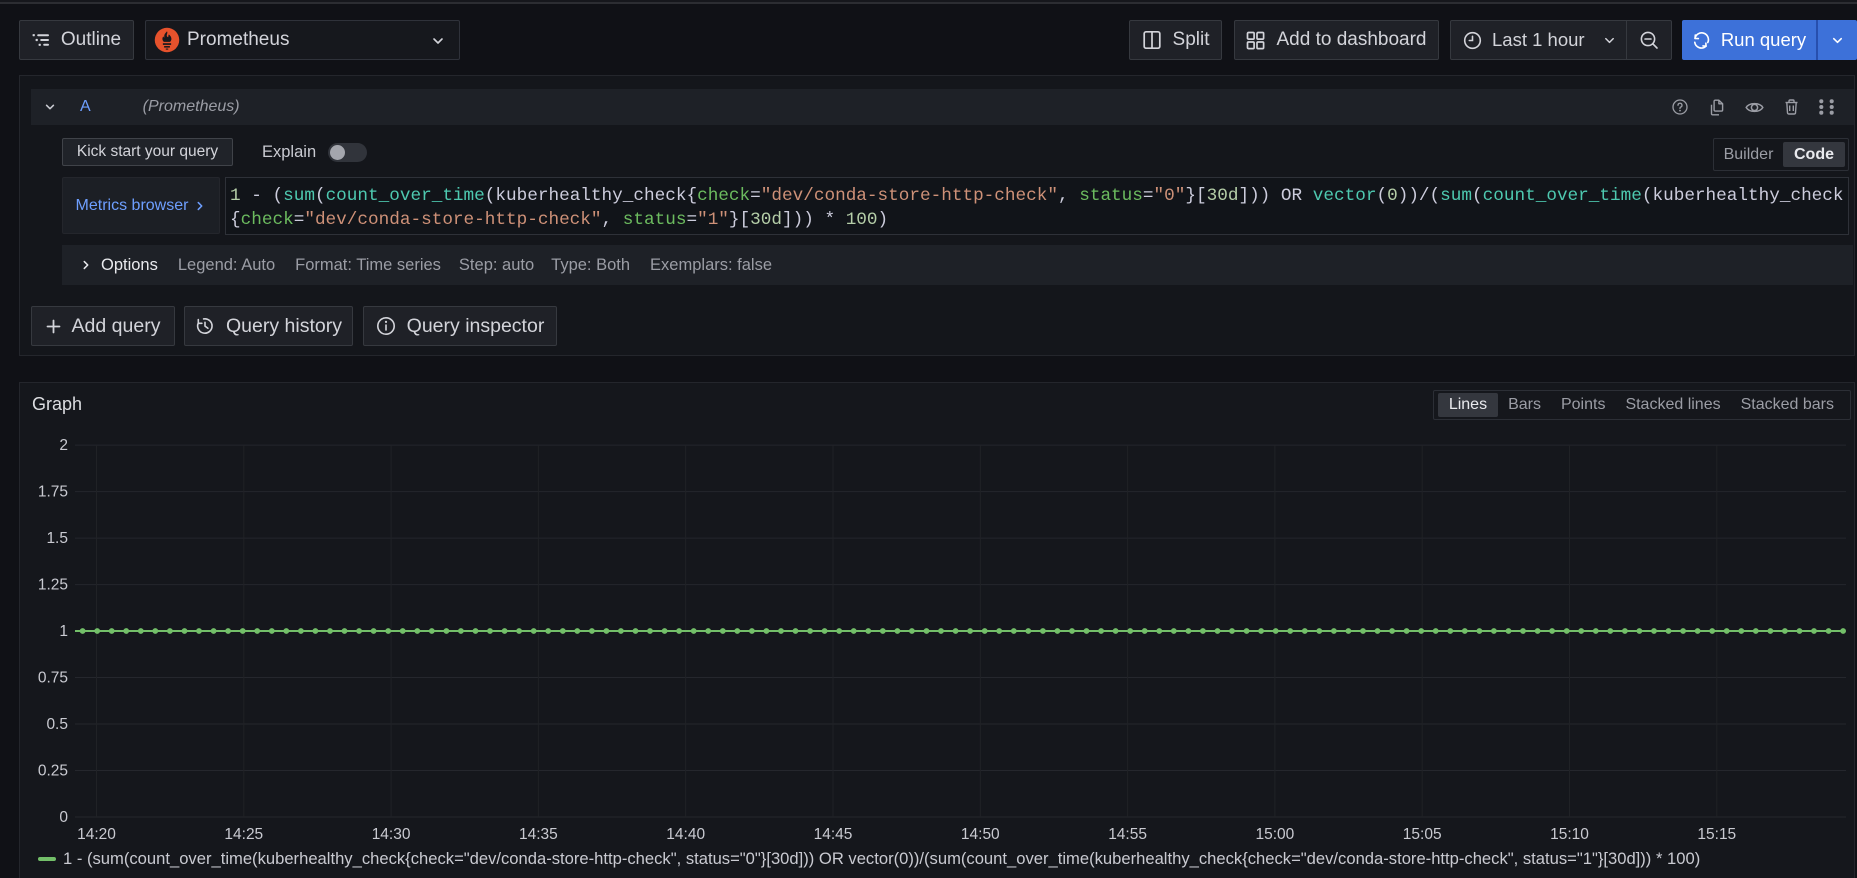  I want to click on svg-text: 15:15, so click(1716, 834).